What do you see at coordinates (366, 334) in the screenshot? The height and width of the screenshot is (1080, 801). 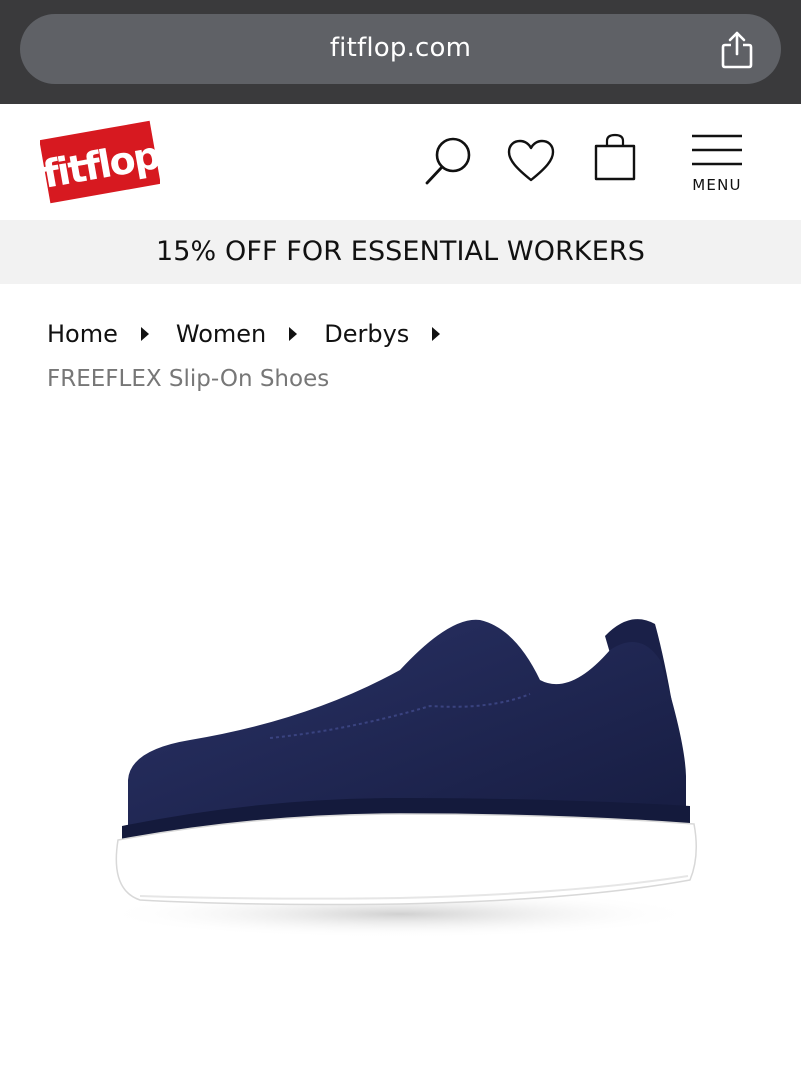 I see `breadcrumb-derbys: Derbys` at bounding box center [366, 334].